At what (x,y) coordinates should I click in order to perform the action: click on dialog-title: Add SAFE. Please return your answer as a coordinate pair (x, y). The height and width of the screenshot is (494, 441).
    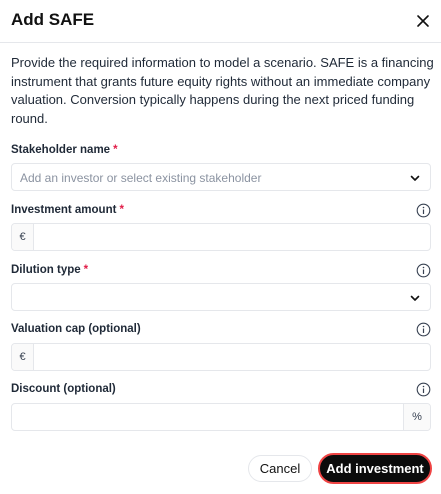
    Looking at the image, I should click on (53, 19).